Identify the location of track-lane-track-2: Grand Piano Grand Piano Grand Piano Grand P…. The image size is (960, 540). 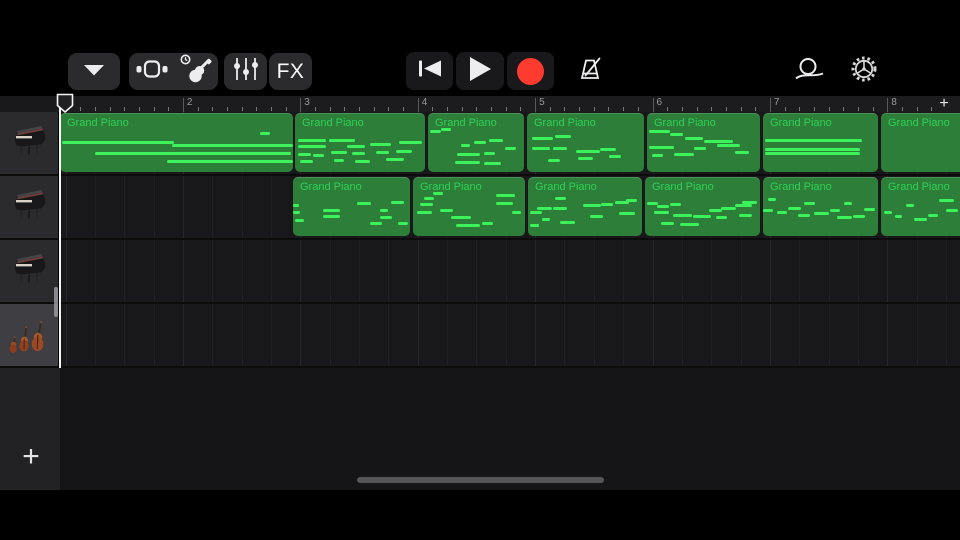
(510, 208).